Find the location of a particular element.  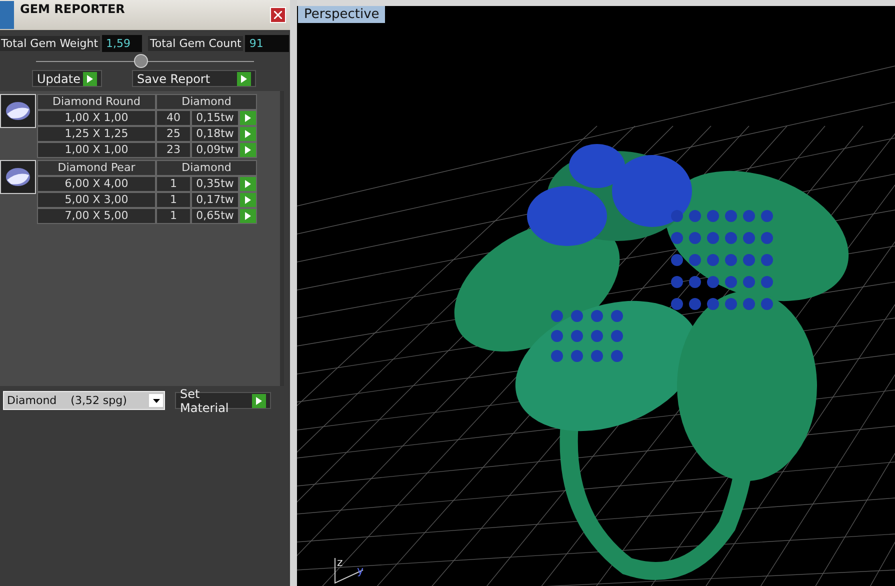

gem-count: 40 is located at coordinates (173, 118).